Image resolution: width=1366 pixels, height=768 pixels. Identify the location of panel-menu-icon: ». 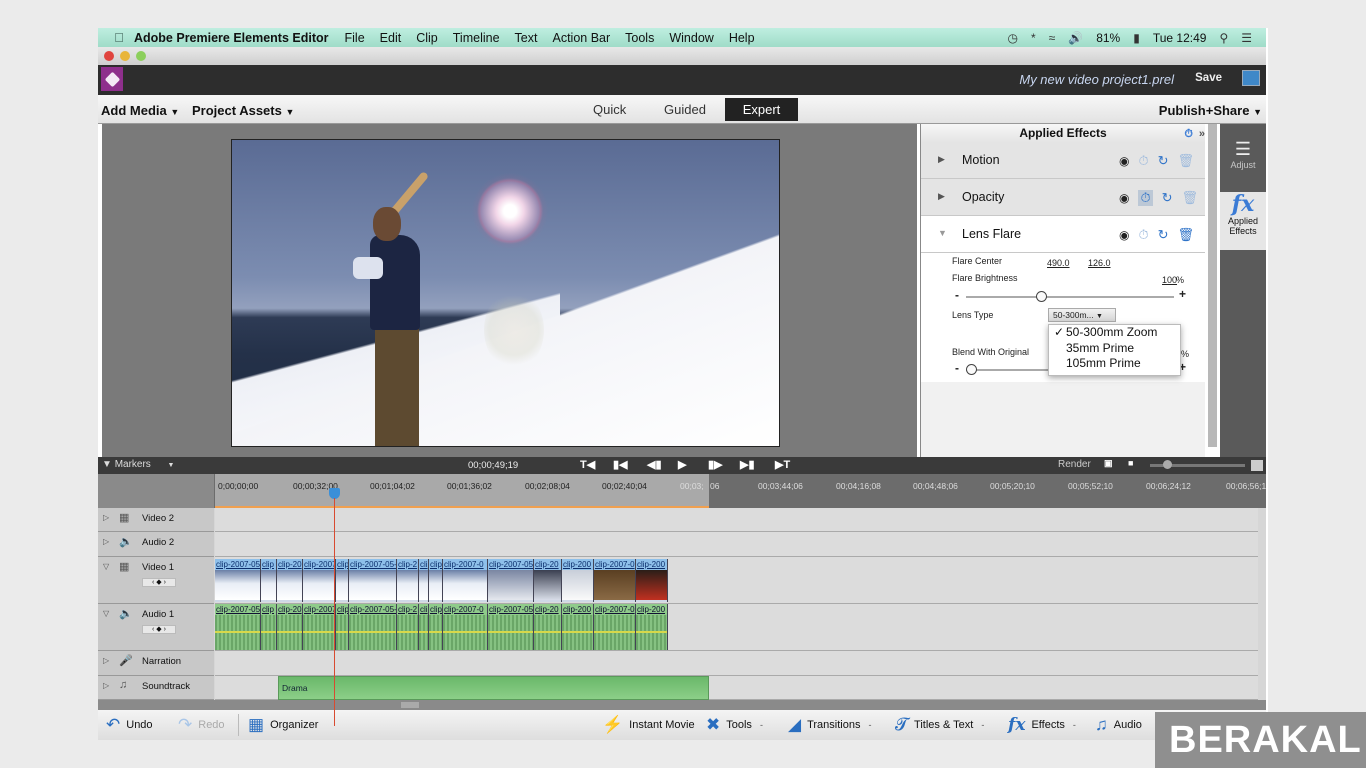
(1202, 134).